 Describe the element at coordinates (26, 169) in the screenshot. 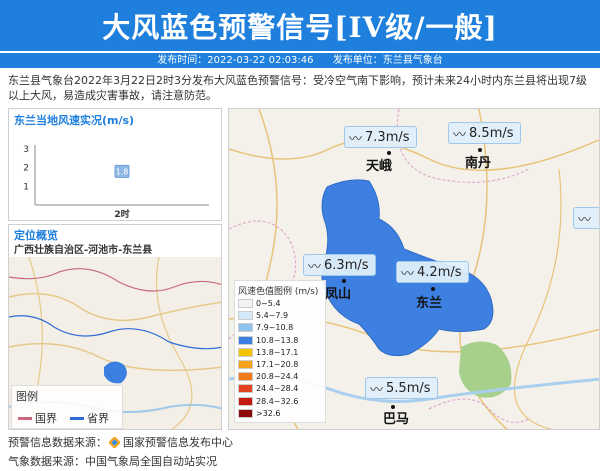

I see `y-tick-label: 2` at that location.